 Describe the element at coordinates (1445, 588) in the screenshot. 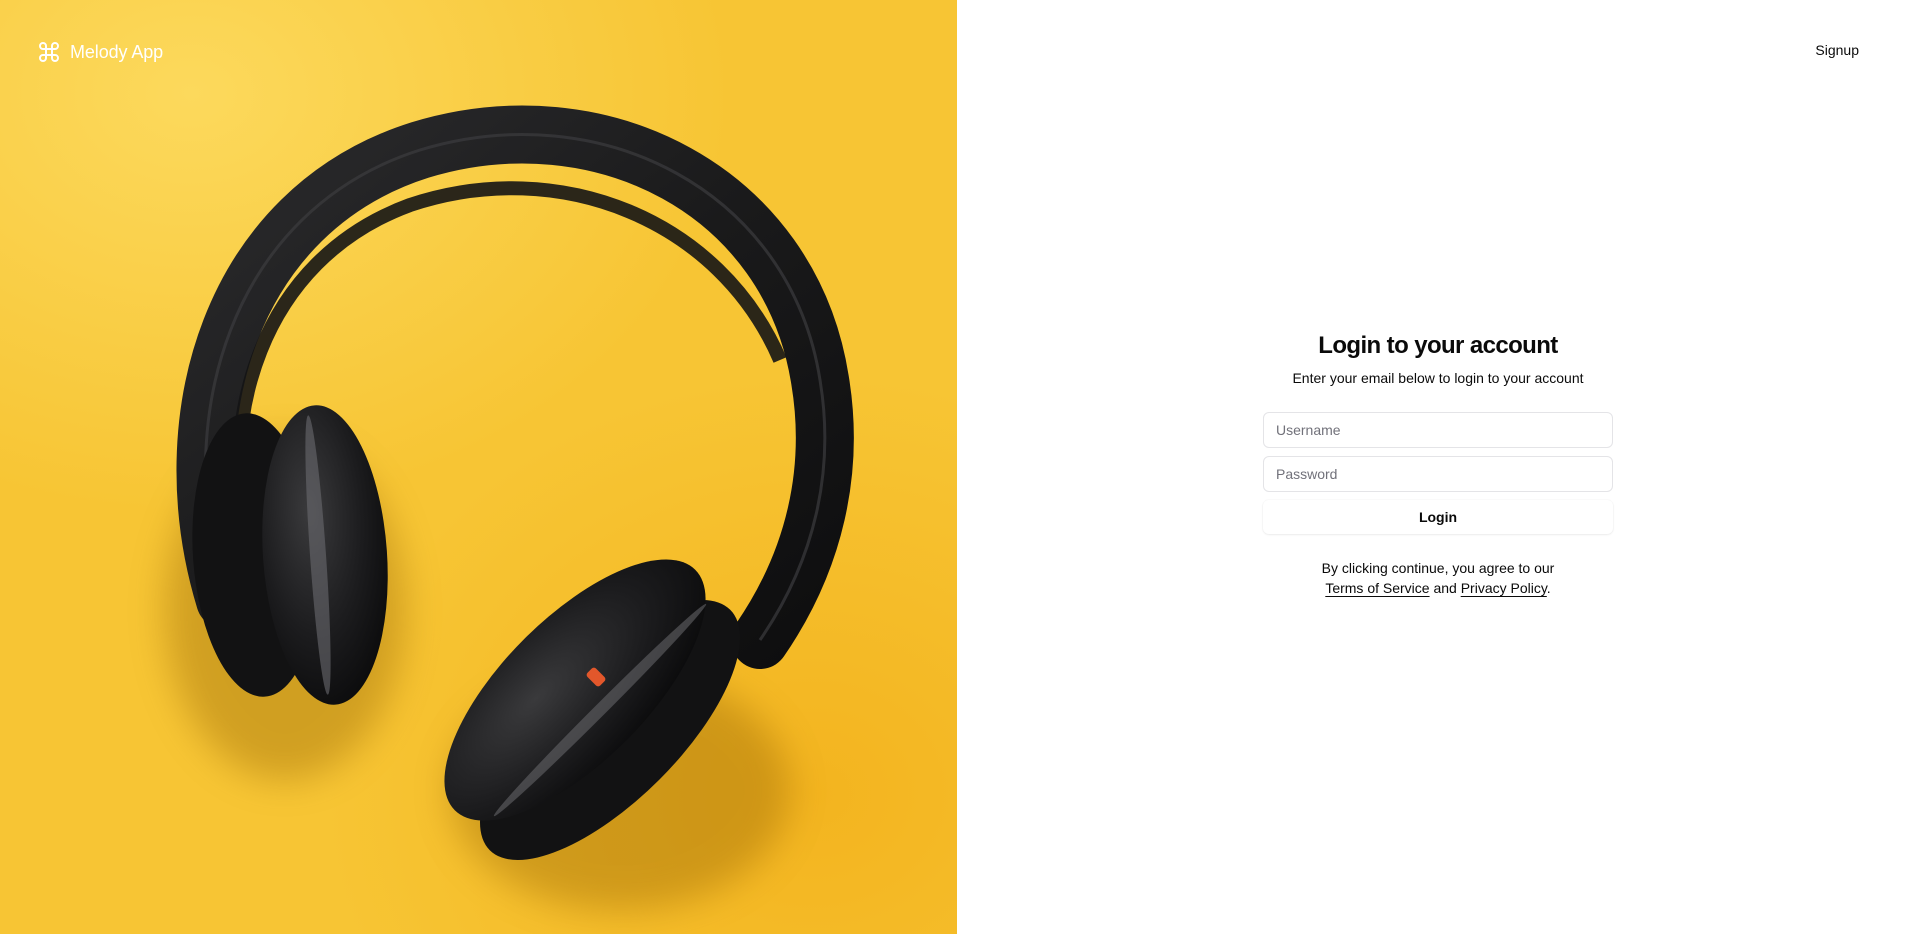

I see `legal-conjunction: and` at that location.